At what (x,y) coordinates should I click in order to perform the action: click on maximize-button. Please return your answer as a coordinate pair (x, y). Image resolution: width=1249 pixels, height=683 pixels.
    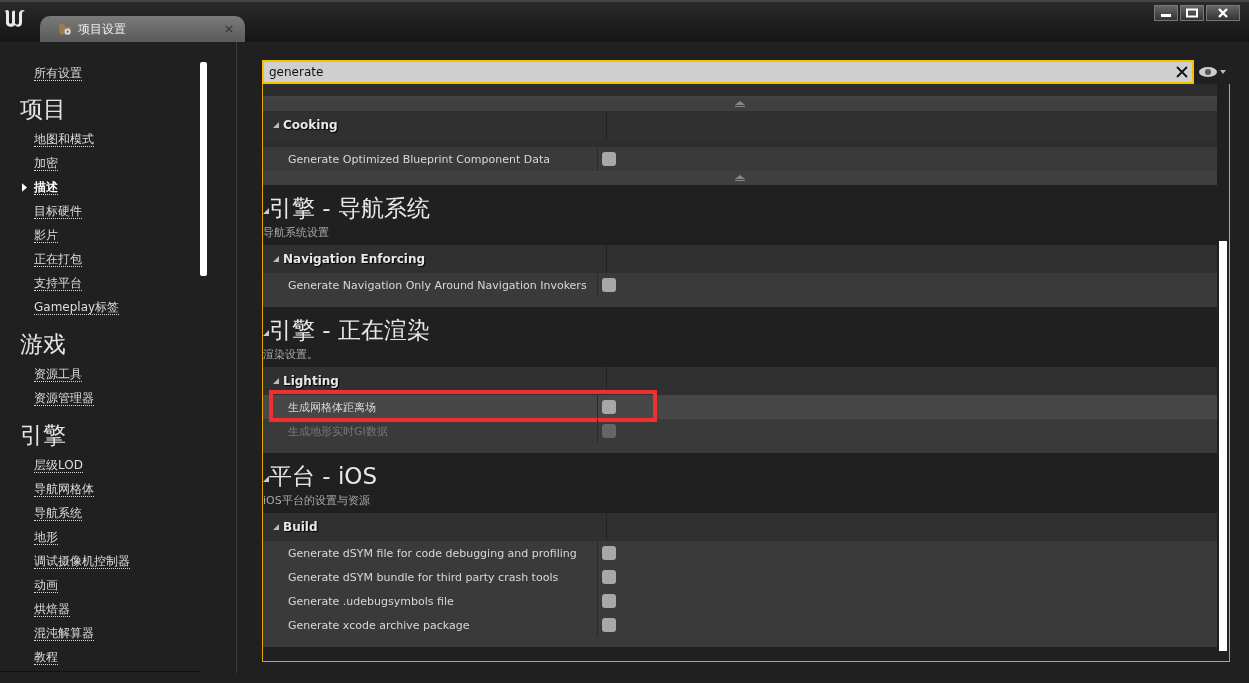
    Looking at the image, I should click on (1192, 13).